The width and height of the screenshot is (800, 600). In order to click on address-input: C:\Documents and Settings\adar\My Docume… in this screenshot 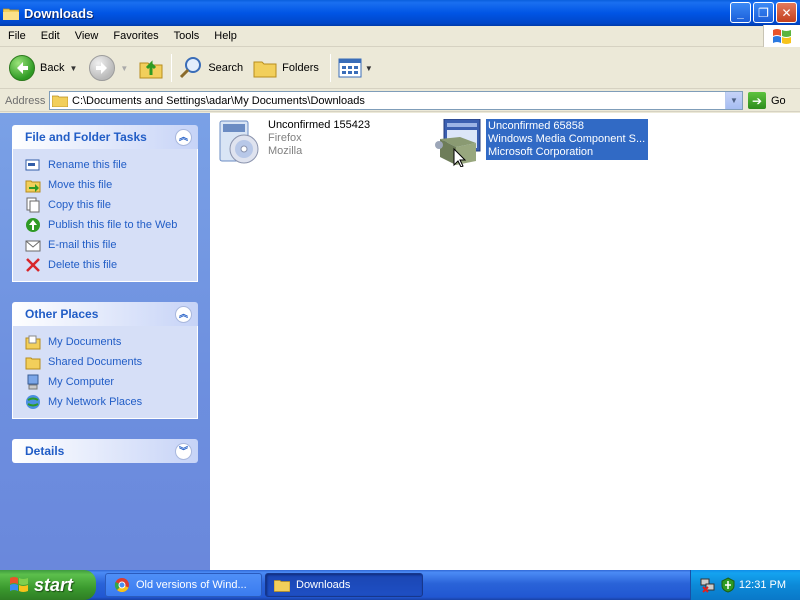, I will do `click(396, 100)`.